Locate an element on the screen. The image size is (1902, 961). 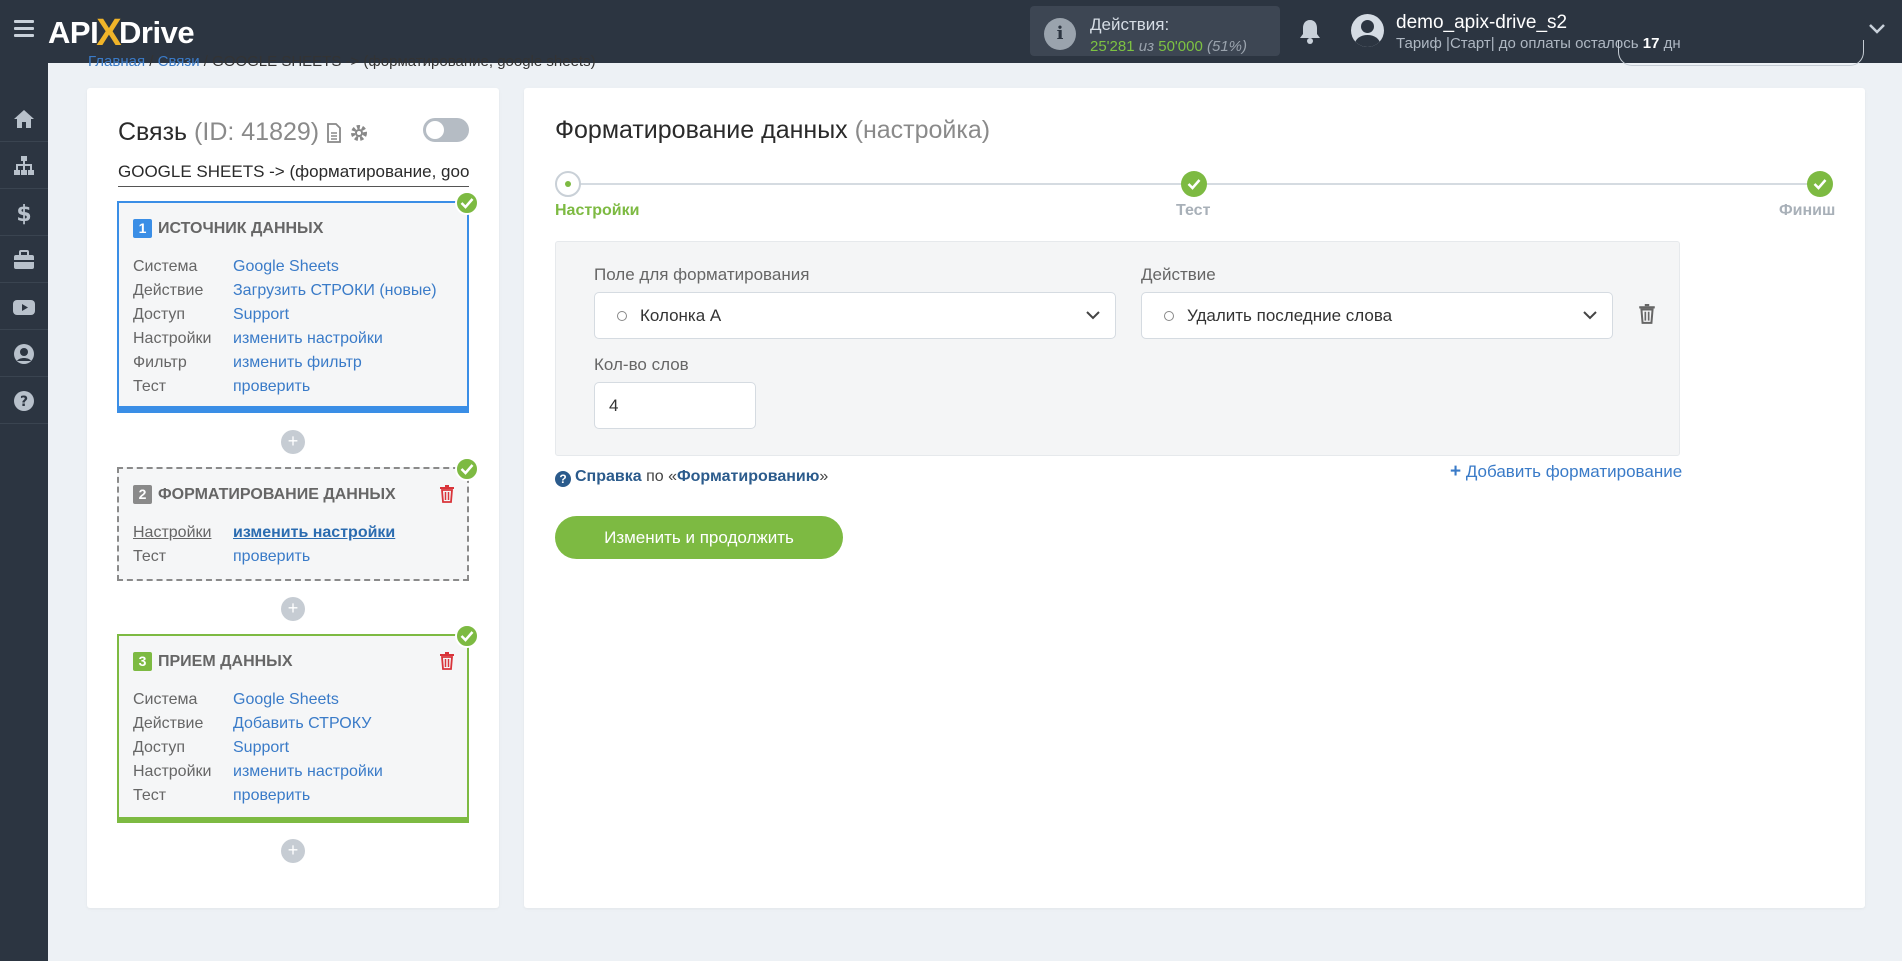
field-select: Колонка A is located at coordinates (855, 315).